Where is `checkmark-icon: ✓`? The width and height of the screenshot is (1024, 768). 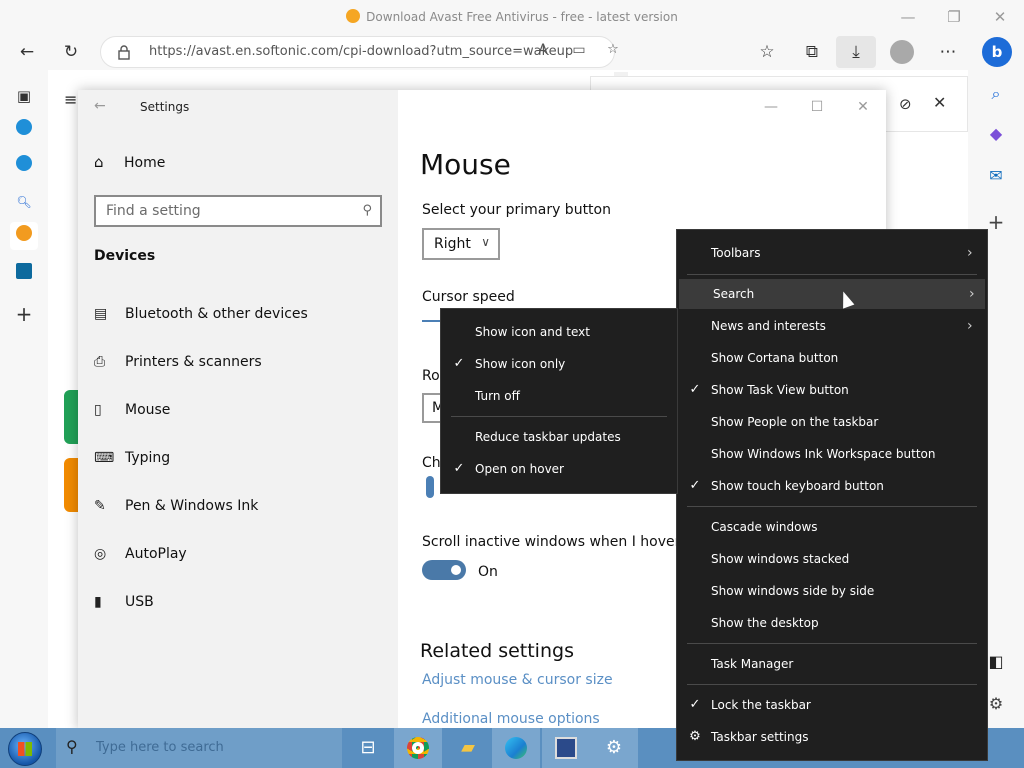 checkmark-icon: ✓ is located at coordinates (695, 389).